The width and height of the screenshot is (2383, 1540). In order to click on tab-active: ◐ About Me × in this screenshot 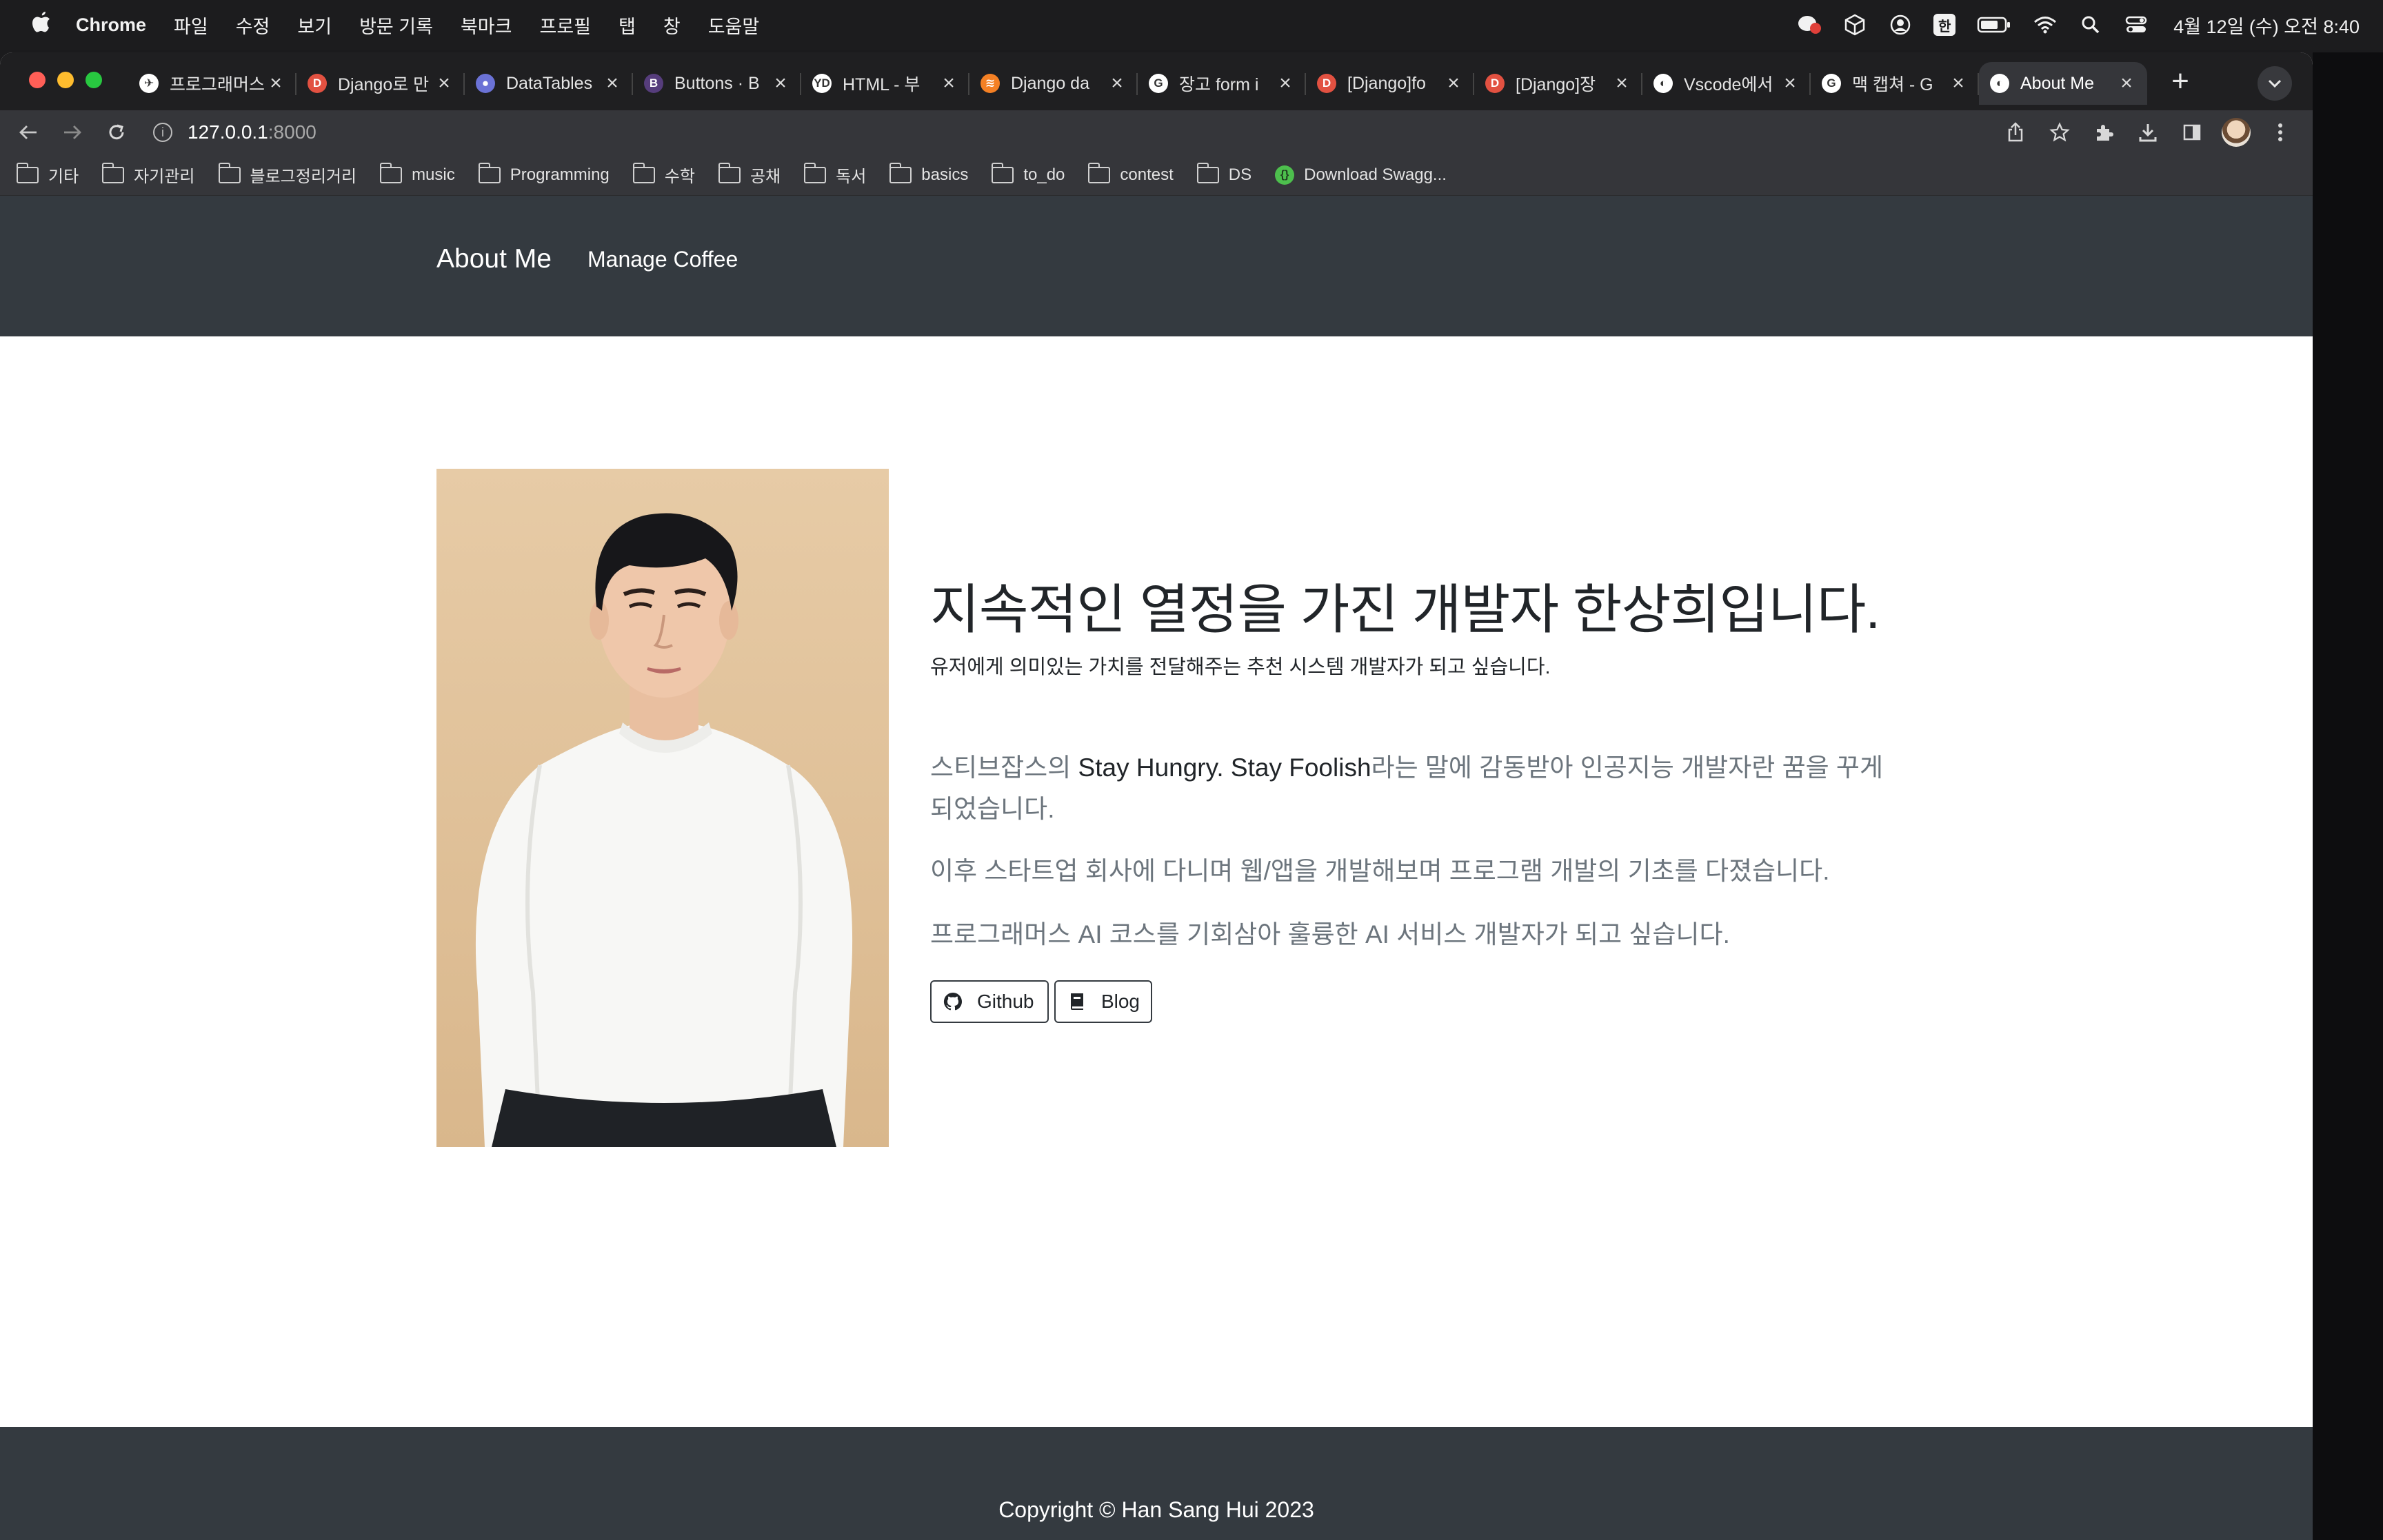, I will do `click(2063, 84)`.